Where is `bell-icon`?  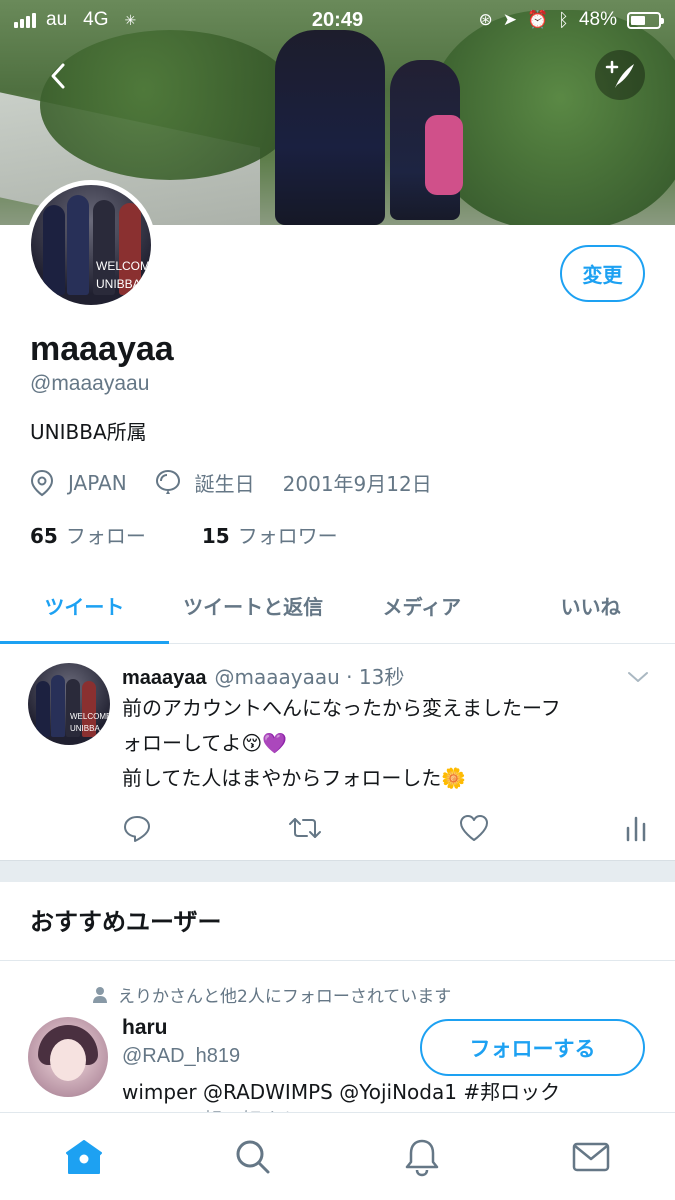
bell-icon is located at coordinates (422, 1157).